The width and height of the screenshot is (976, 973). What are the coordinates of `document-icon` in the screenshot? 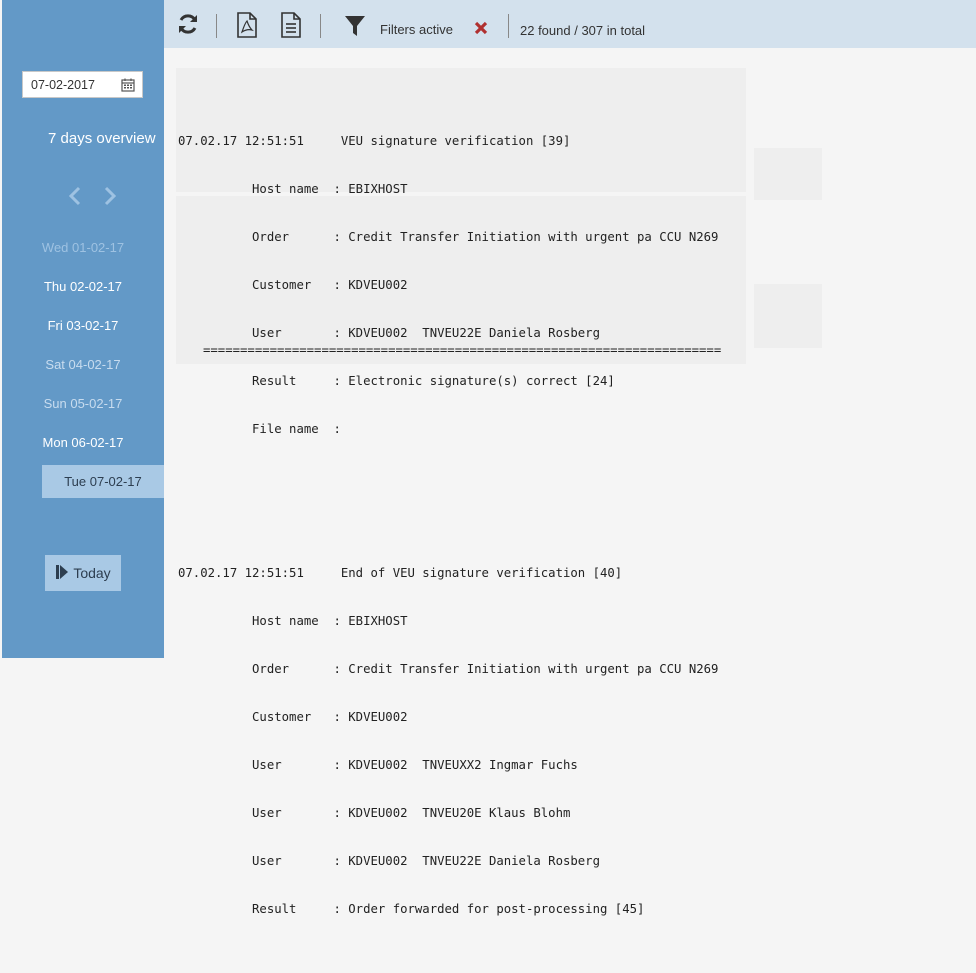 It's located at (291, 27).